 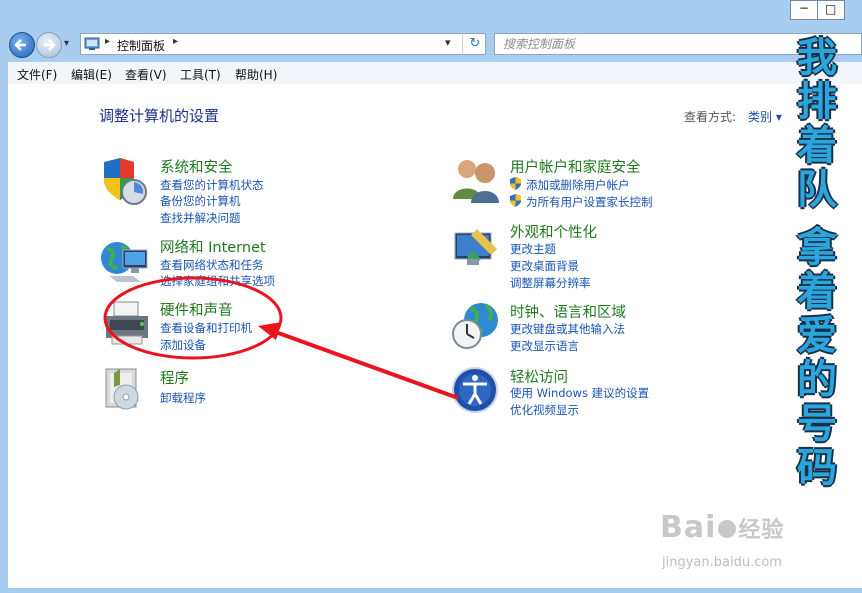 I want to click on overlay-char: 号, so click(x=817, y=424).